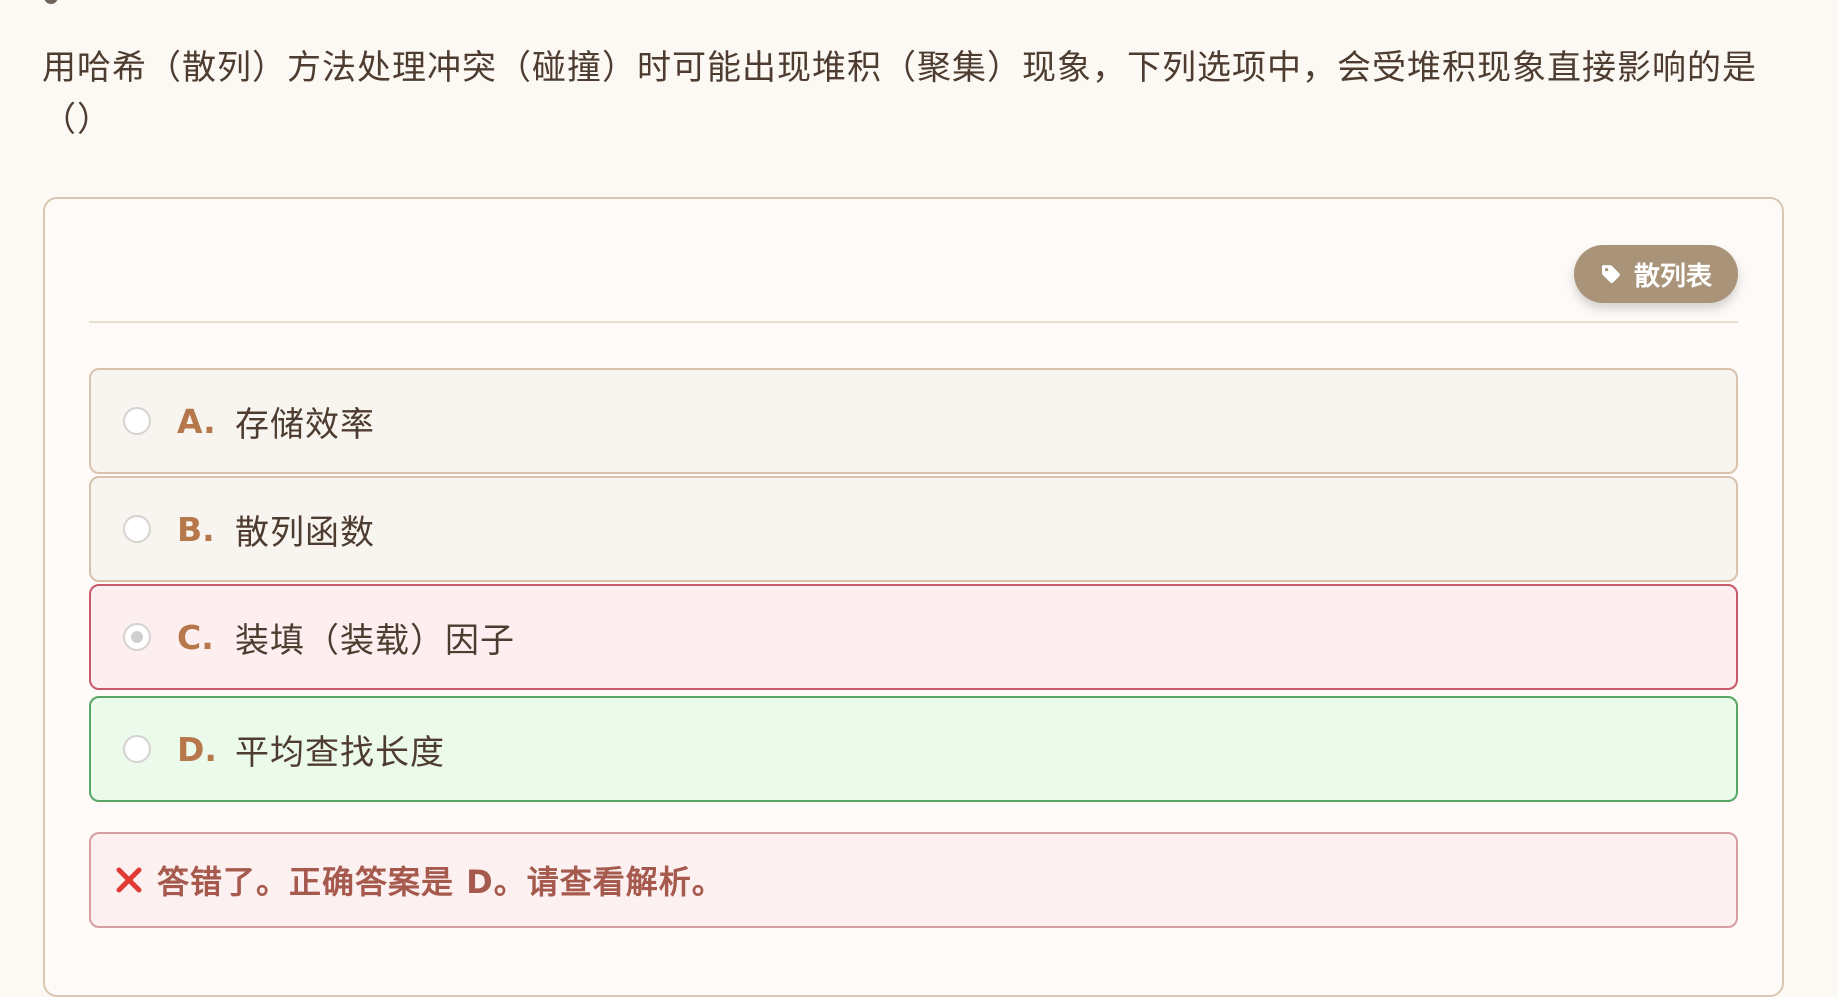 The width and height of the screenshot is (1838, 997). What do you see at coordinates (1611, 274) in the screenshot?
I see `tag-icon` at bounding box center [1611, 274].